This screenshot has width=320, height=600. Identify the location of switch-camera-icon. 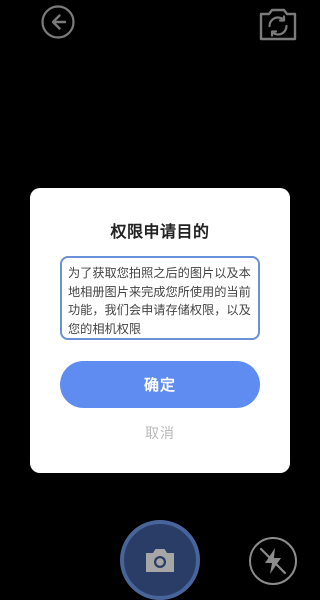
(278, 24).